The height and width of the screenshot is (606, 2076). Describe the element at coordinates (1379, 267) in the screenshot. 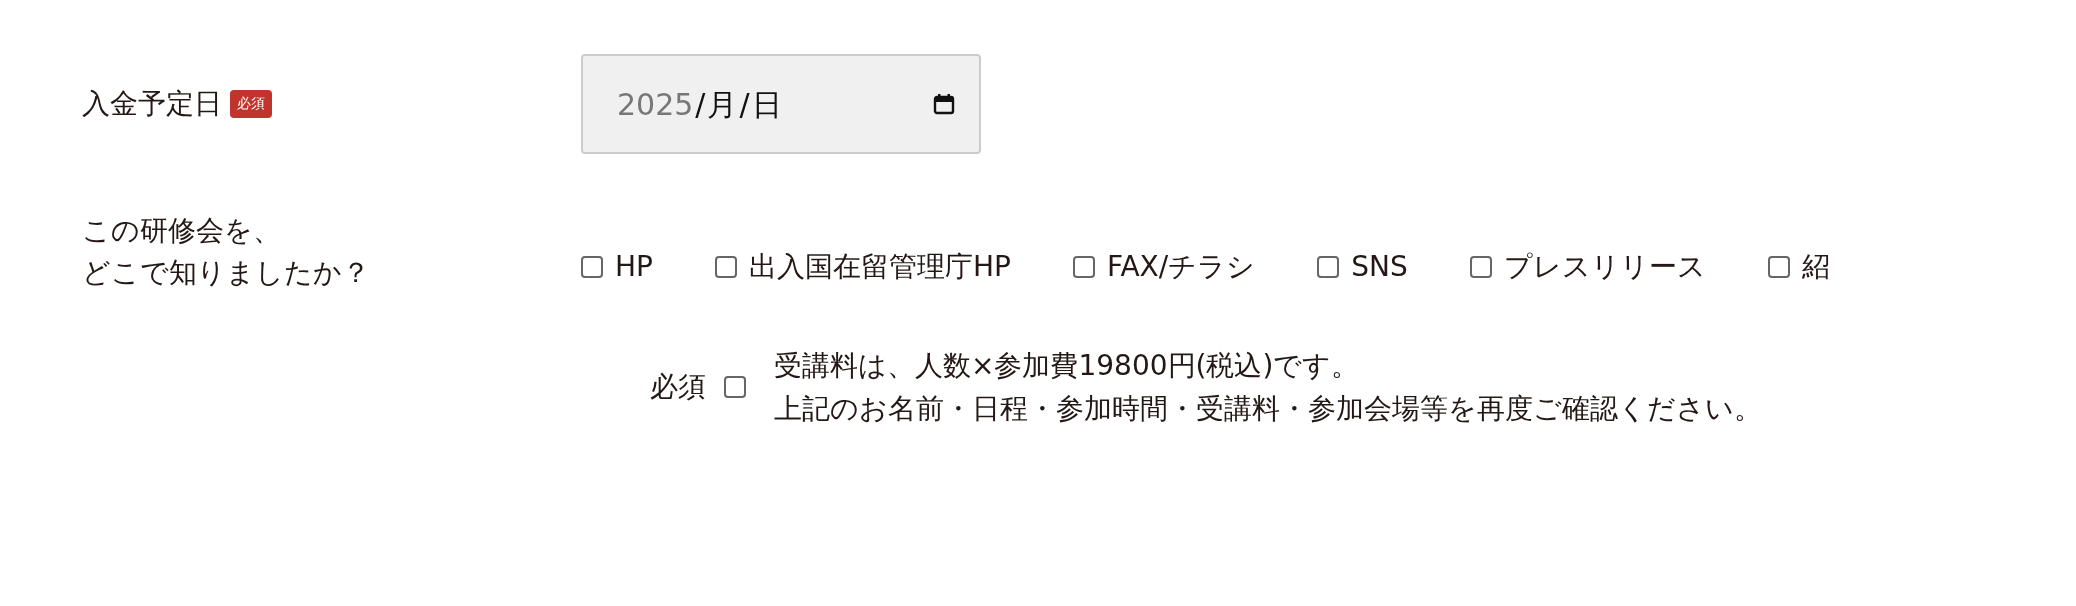

I see `option-label: SNS` at that location.